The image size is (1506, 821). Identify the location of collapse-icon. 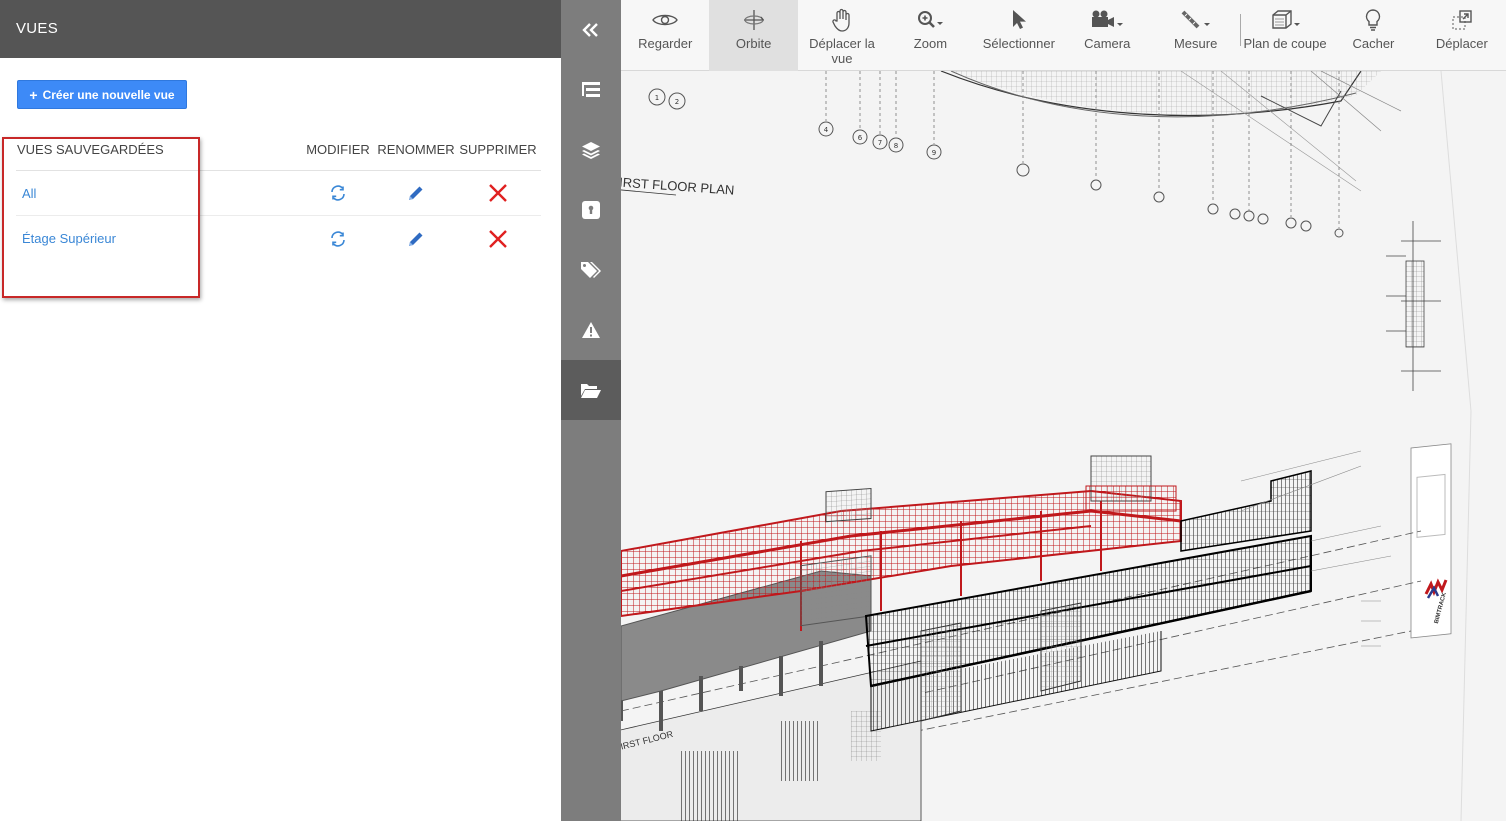
(591, 30).